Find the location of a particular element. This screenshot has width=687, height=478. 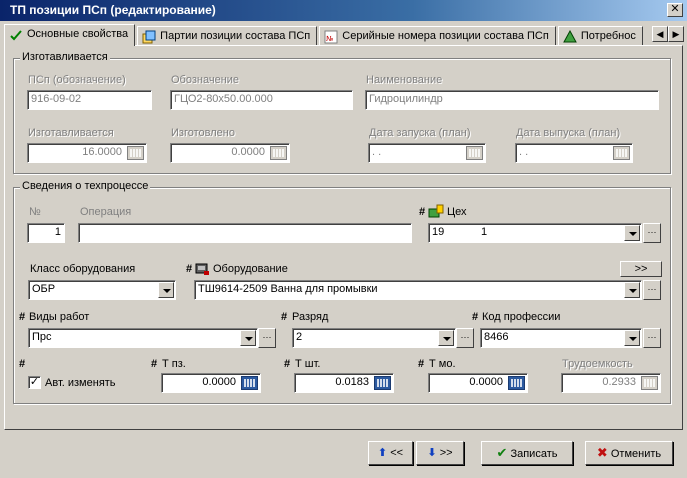

equipment-combo: ТШ9614-2509 Ванна для промывки is located at coordinates (418, 290).